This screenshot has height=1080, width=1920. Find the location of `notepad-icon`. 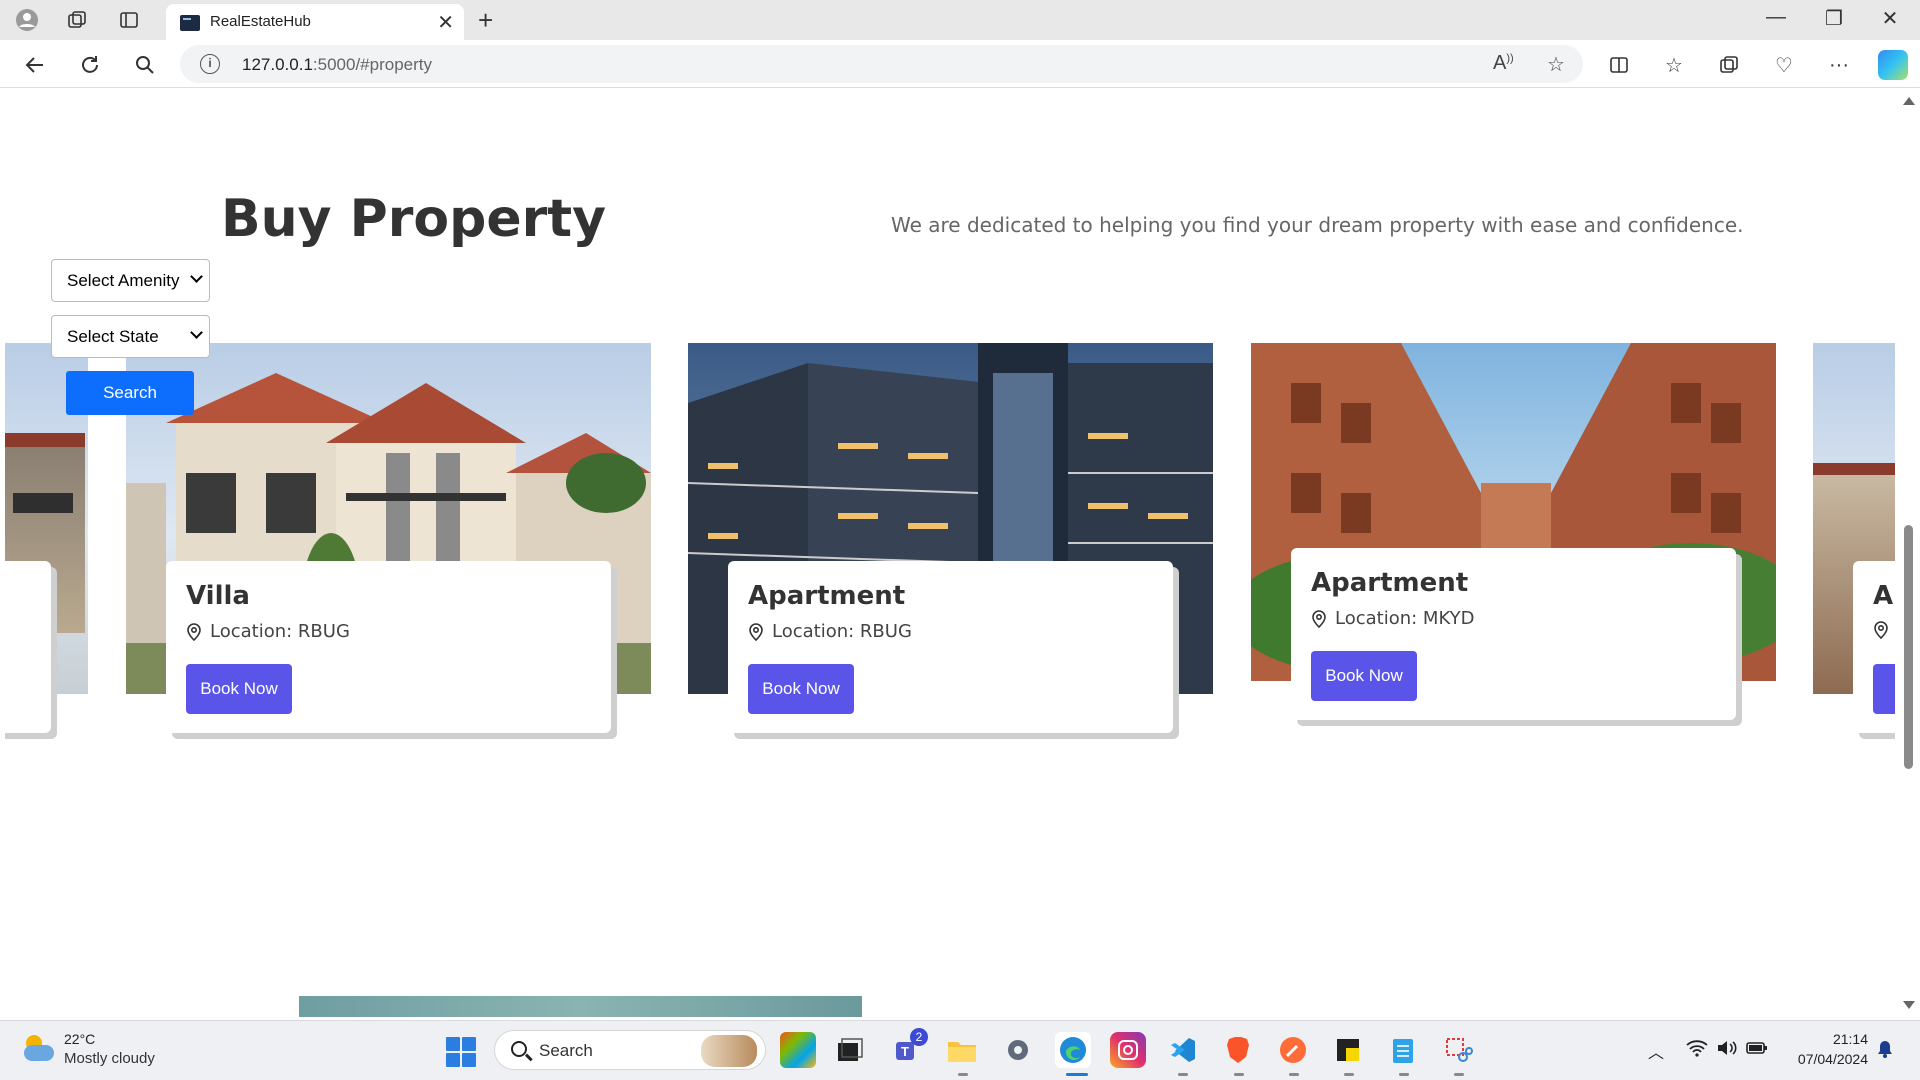

notepad-icon is located at coordinates (1403, 1050).